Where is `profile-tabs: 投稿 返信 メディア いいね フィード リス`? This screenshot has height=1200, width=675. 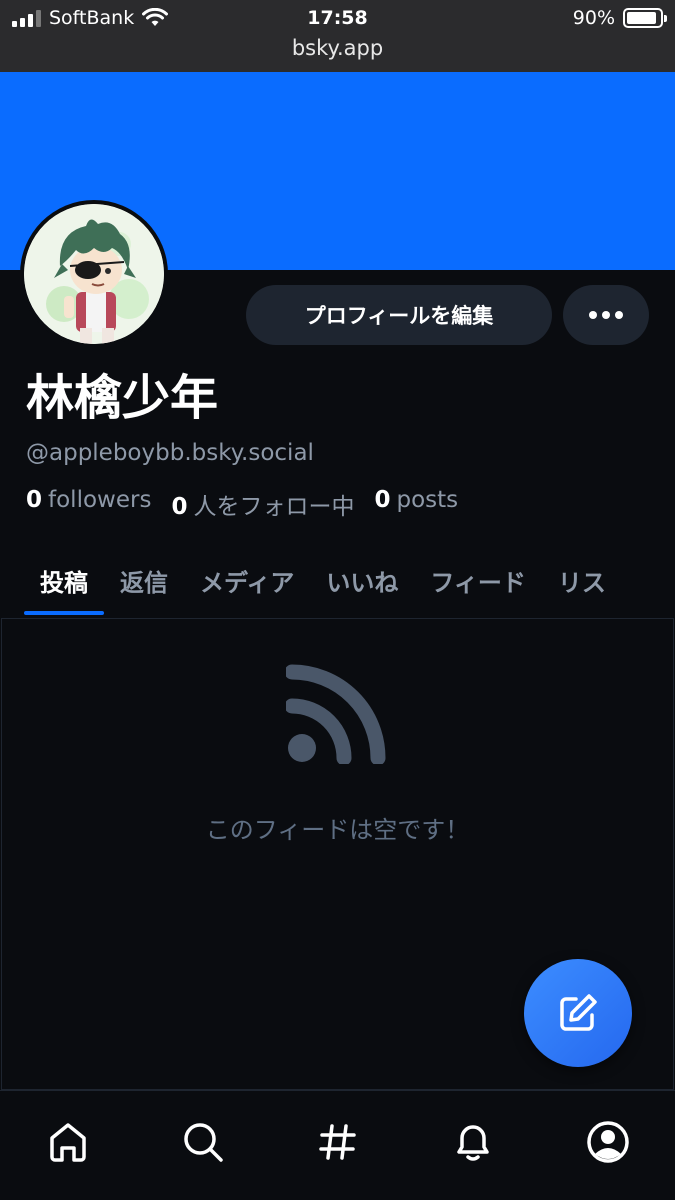
profile-tabs: 投稿 返信 メディア いいね フィード リス is located at coordinates (337, 586).